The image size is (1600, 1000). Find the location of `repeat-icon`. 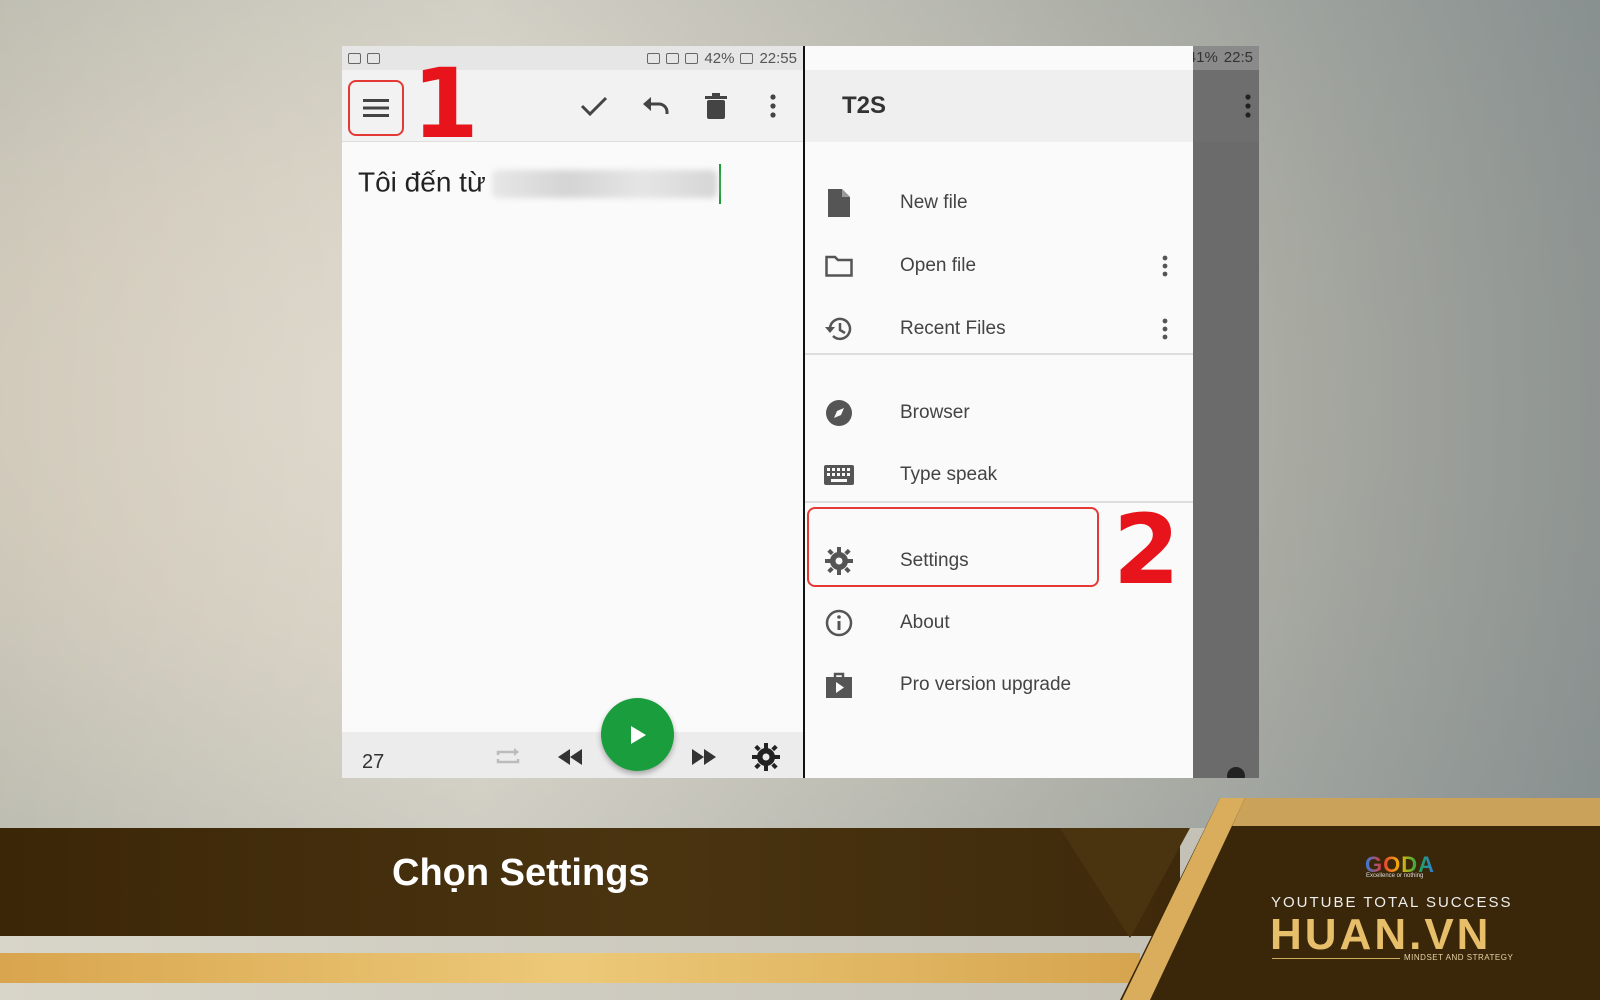

repeat-icon is located at coordinates (508, 756).